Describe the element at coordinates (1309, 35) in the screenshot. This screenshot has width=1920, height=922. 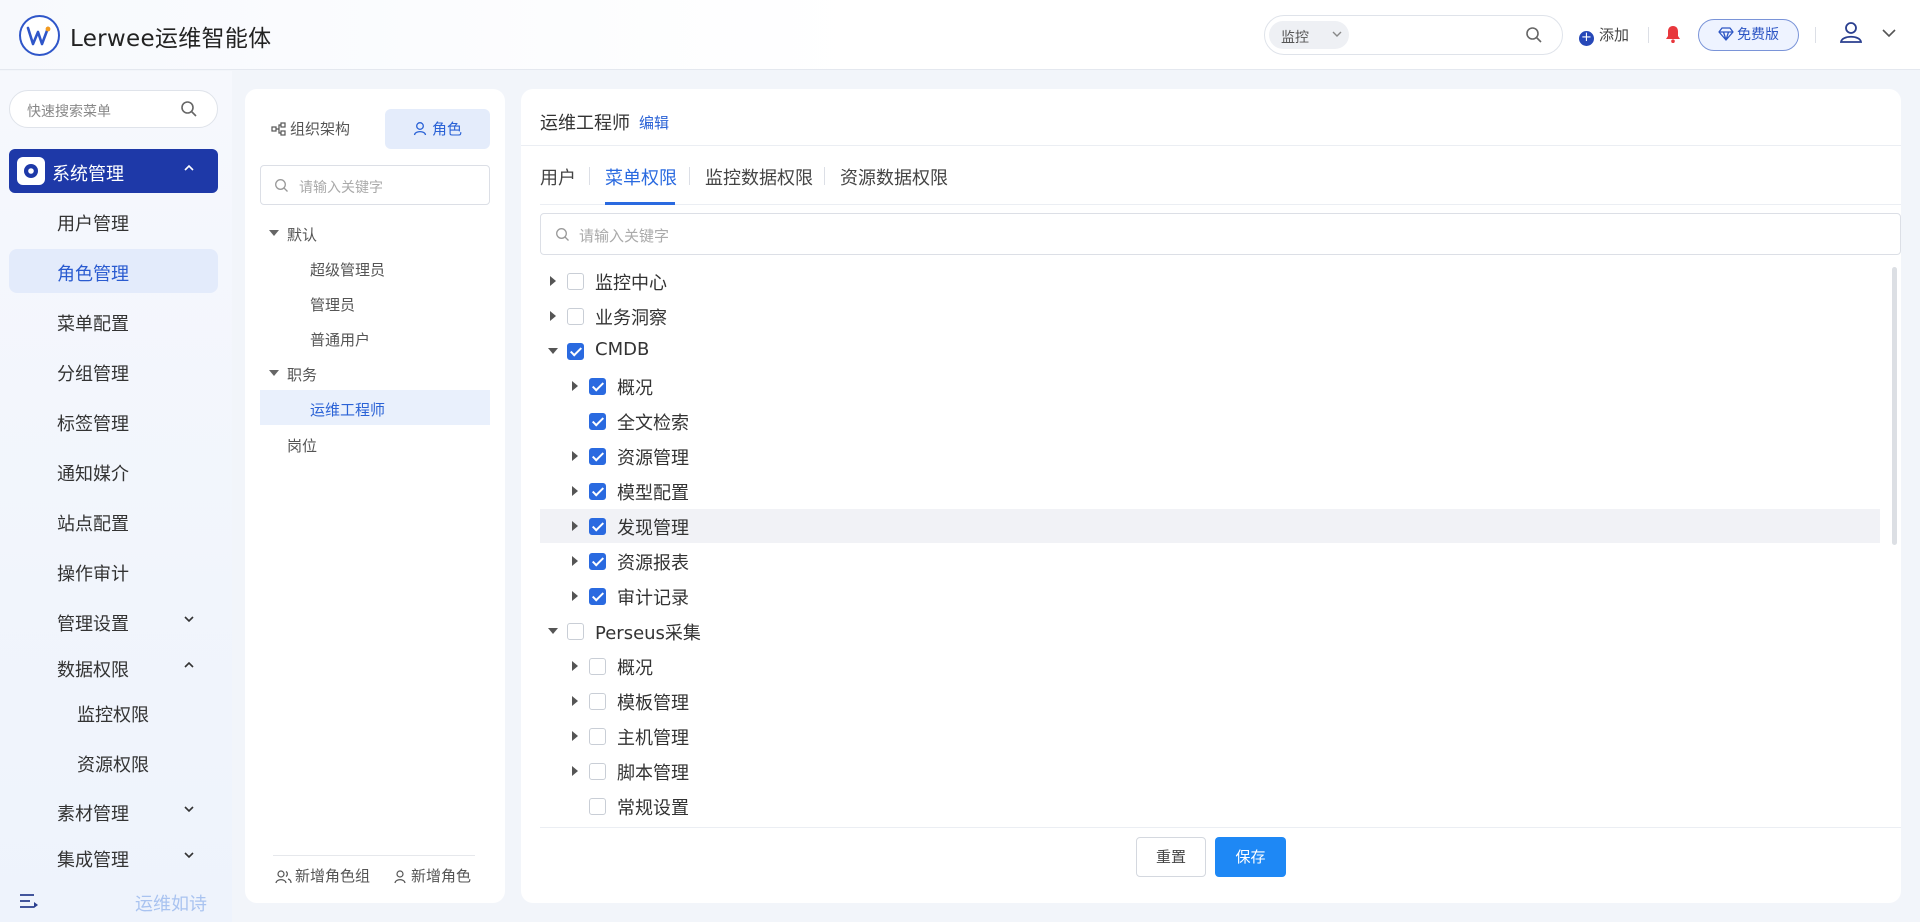
I see `search-scope-select: 监控` at that location.